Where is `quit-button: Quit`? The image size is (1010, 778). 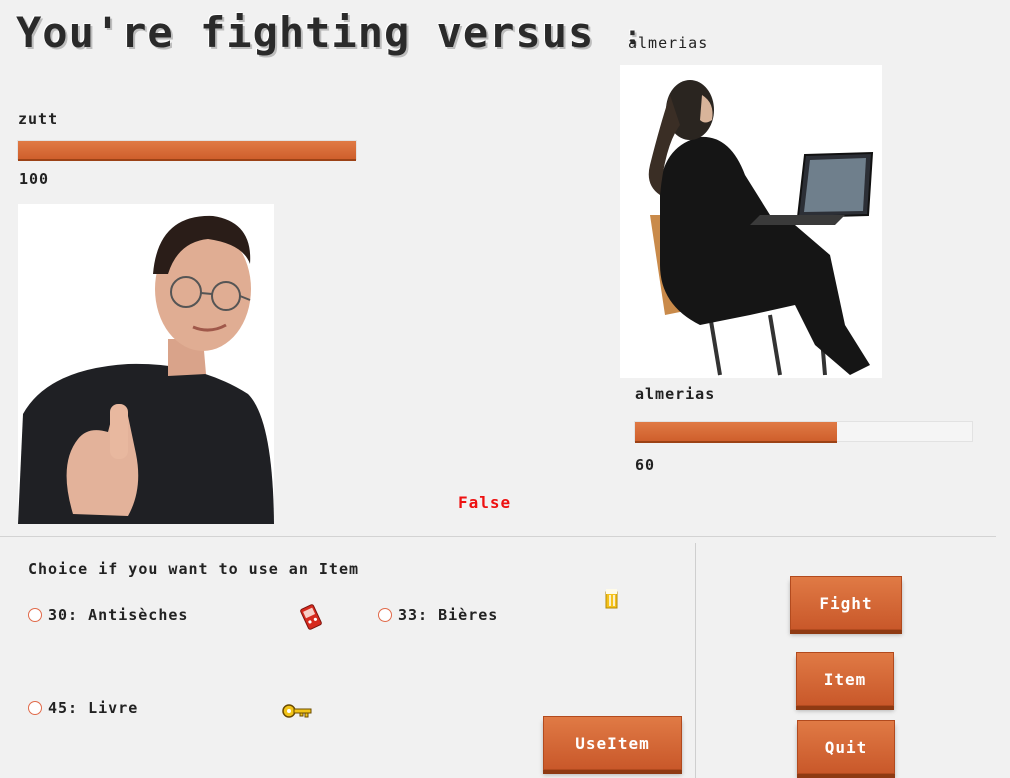
quit-button: Quit is located at coordinates (846, 747).